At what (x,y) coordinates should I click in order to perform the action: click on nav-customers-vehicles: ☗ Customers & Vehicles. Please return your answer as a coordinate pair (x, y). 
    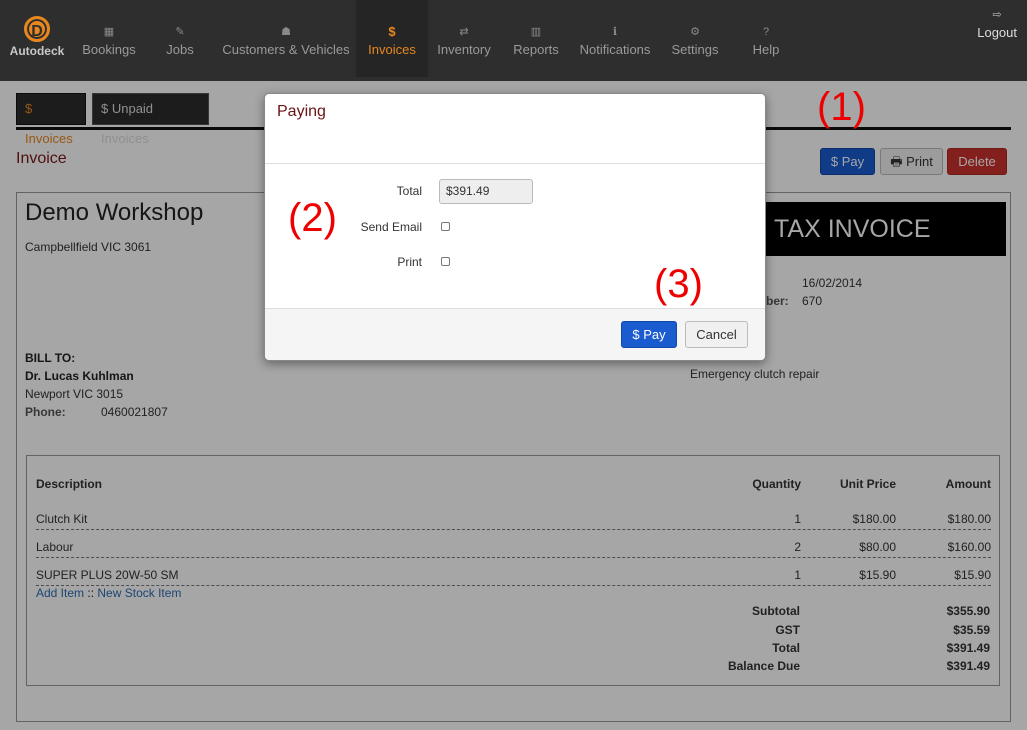
    Looking at the image, I should click on (286, 38).